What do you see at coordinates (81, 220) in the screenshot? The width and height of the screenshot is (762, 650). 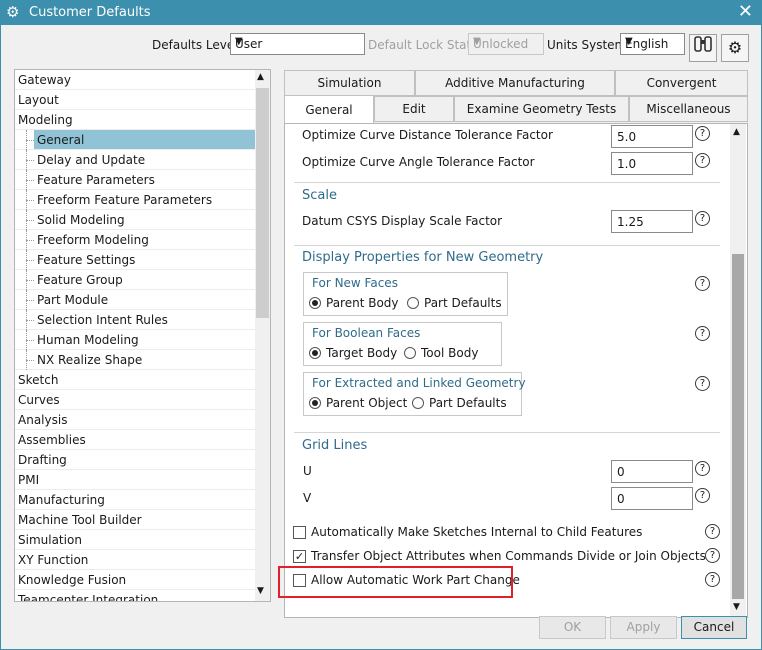 I see `tree-item-label: Solid Modeling` at bounding box center [81, 220].